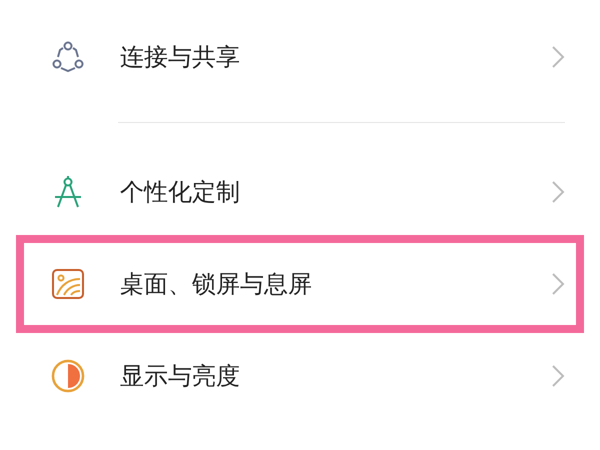  I want to click on item-label: 桌面、锁屏与息屏, so click(216, 284).